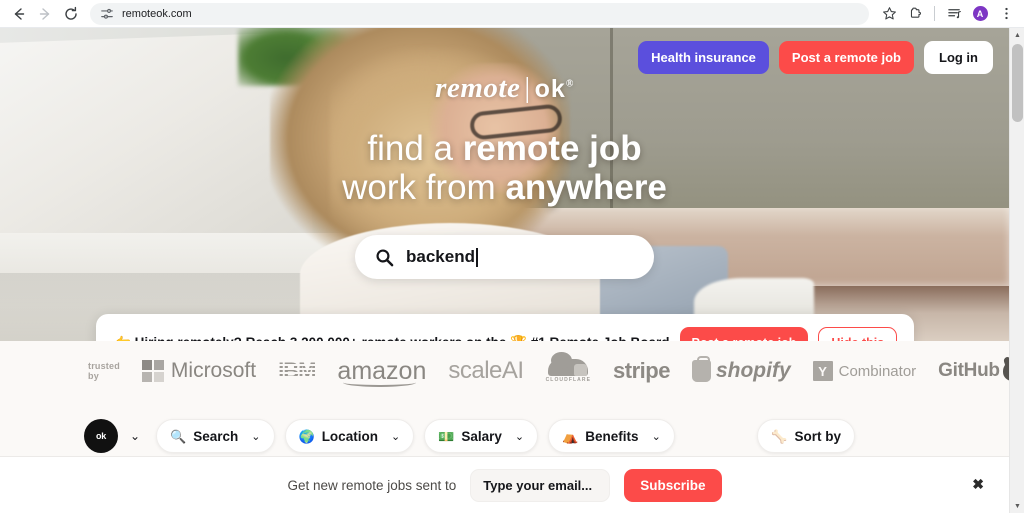  What do you see at coordinates (446, 436) in the screenshot?
I see `money-icon: 💵` at bounding box center [446, 436].